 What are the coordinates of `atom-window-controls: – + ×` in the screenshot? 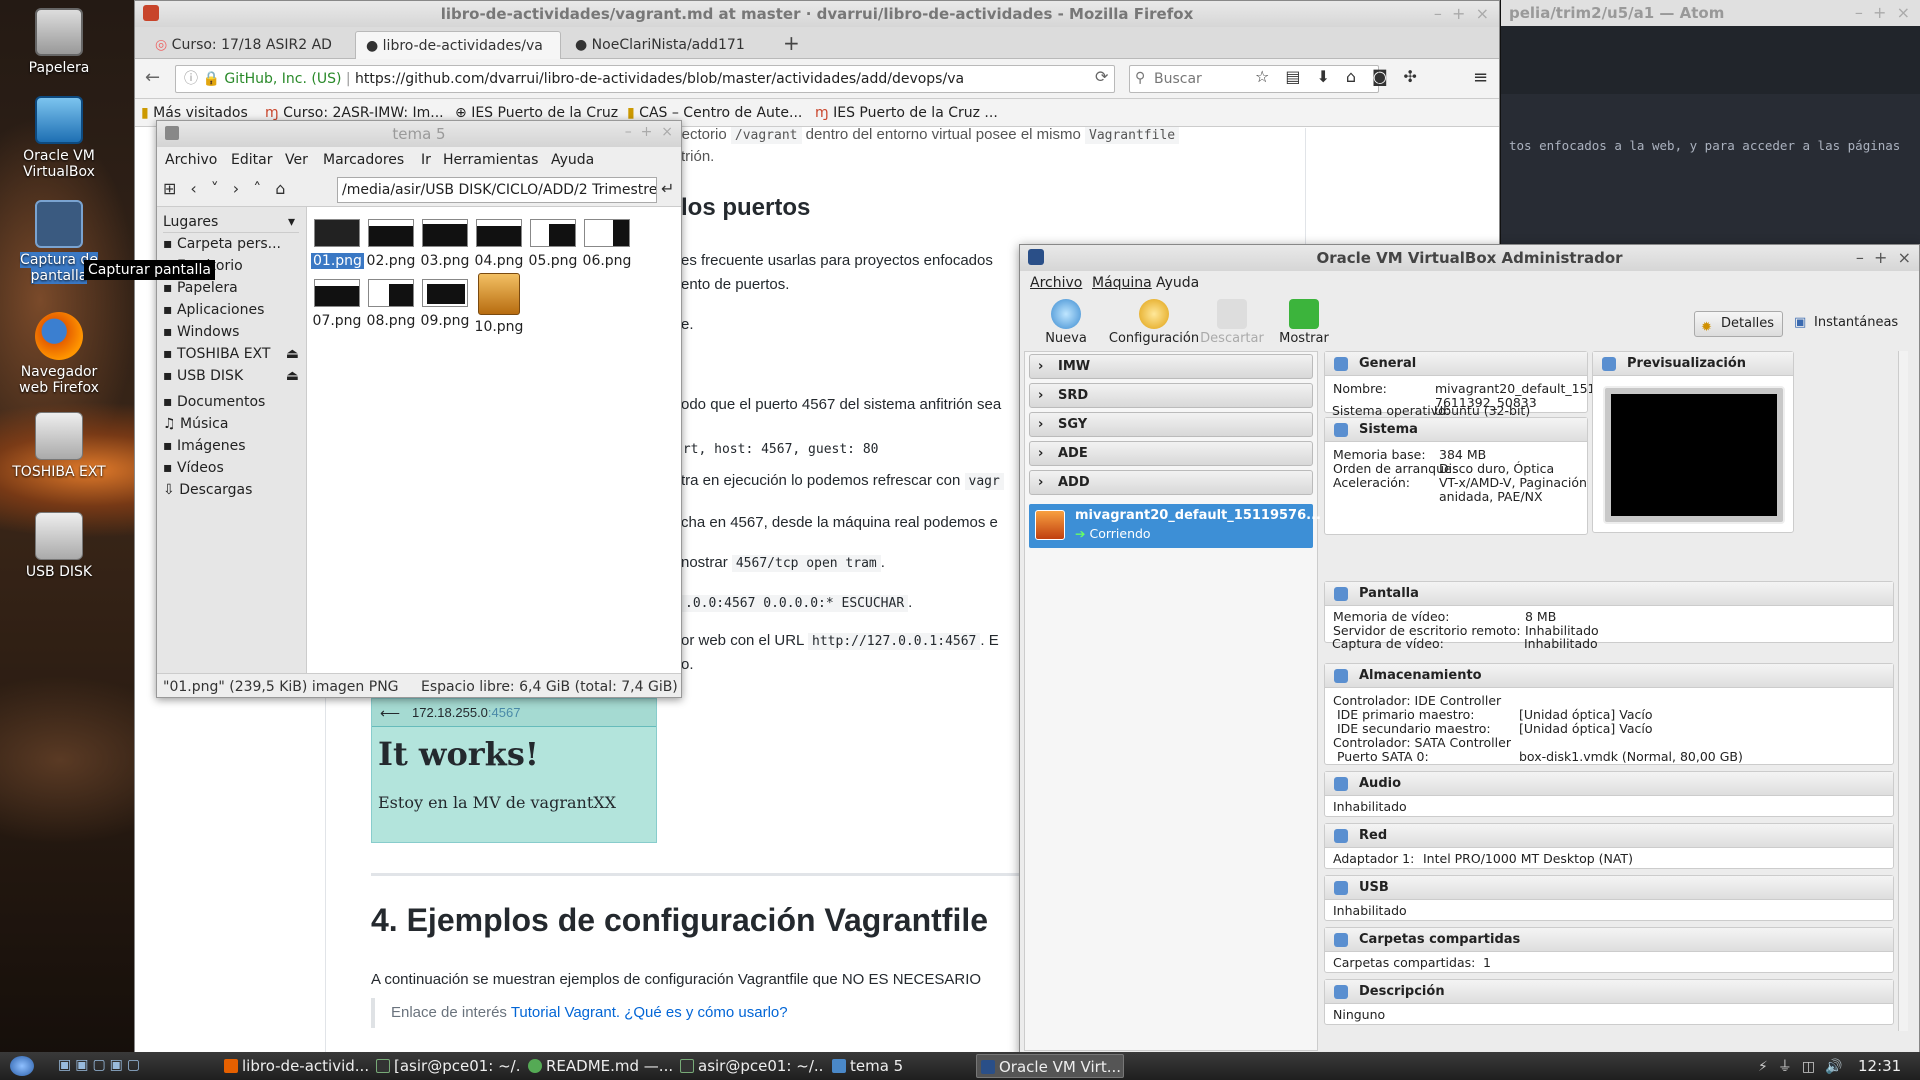 It's located at (1882, 12).